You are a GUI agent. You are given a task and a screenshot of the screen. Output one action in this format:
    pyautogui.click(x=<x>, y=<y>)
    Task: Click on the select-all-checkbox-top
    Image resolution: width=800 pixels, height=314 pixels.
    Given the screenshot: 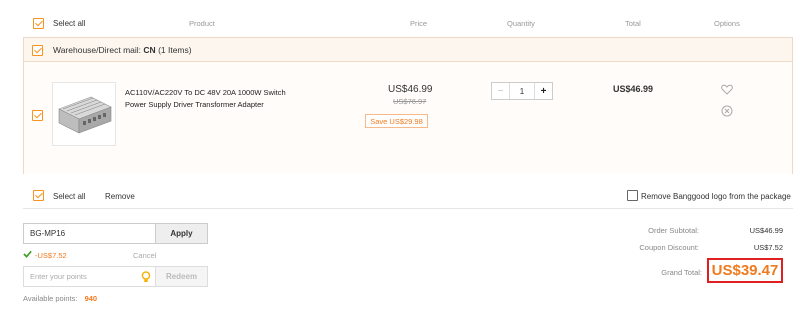 What is the action you would take?
    pyautogui.click(x=38, y=23)
    